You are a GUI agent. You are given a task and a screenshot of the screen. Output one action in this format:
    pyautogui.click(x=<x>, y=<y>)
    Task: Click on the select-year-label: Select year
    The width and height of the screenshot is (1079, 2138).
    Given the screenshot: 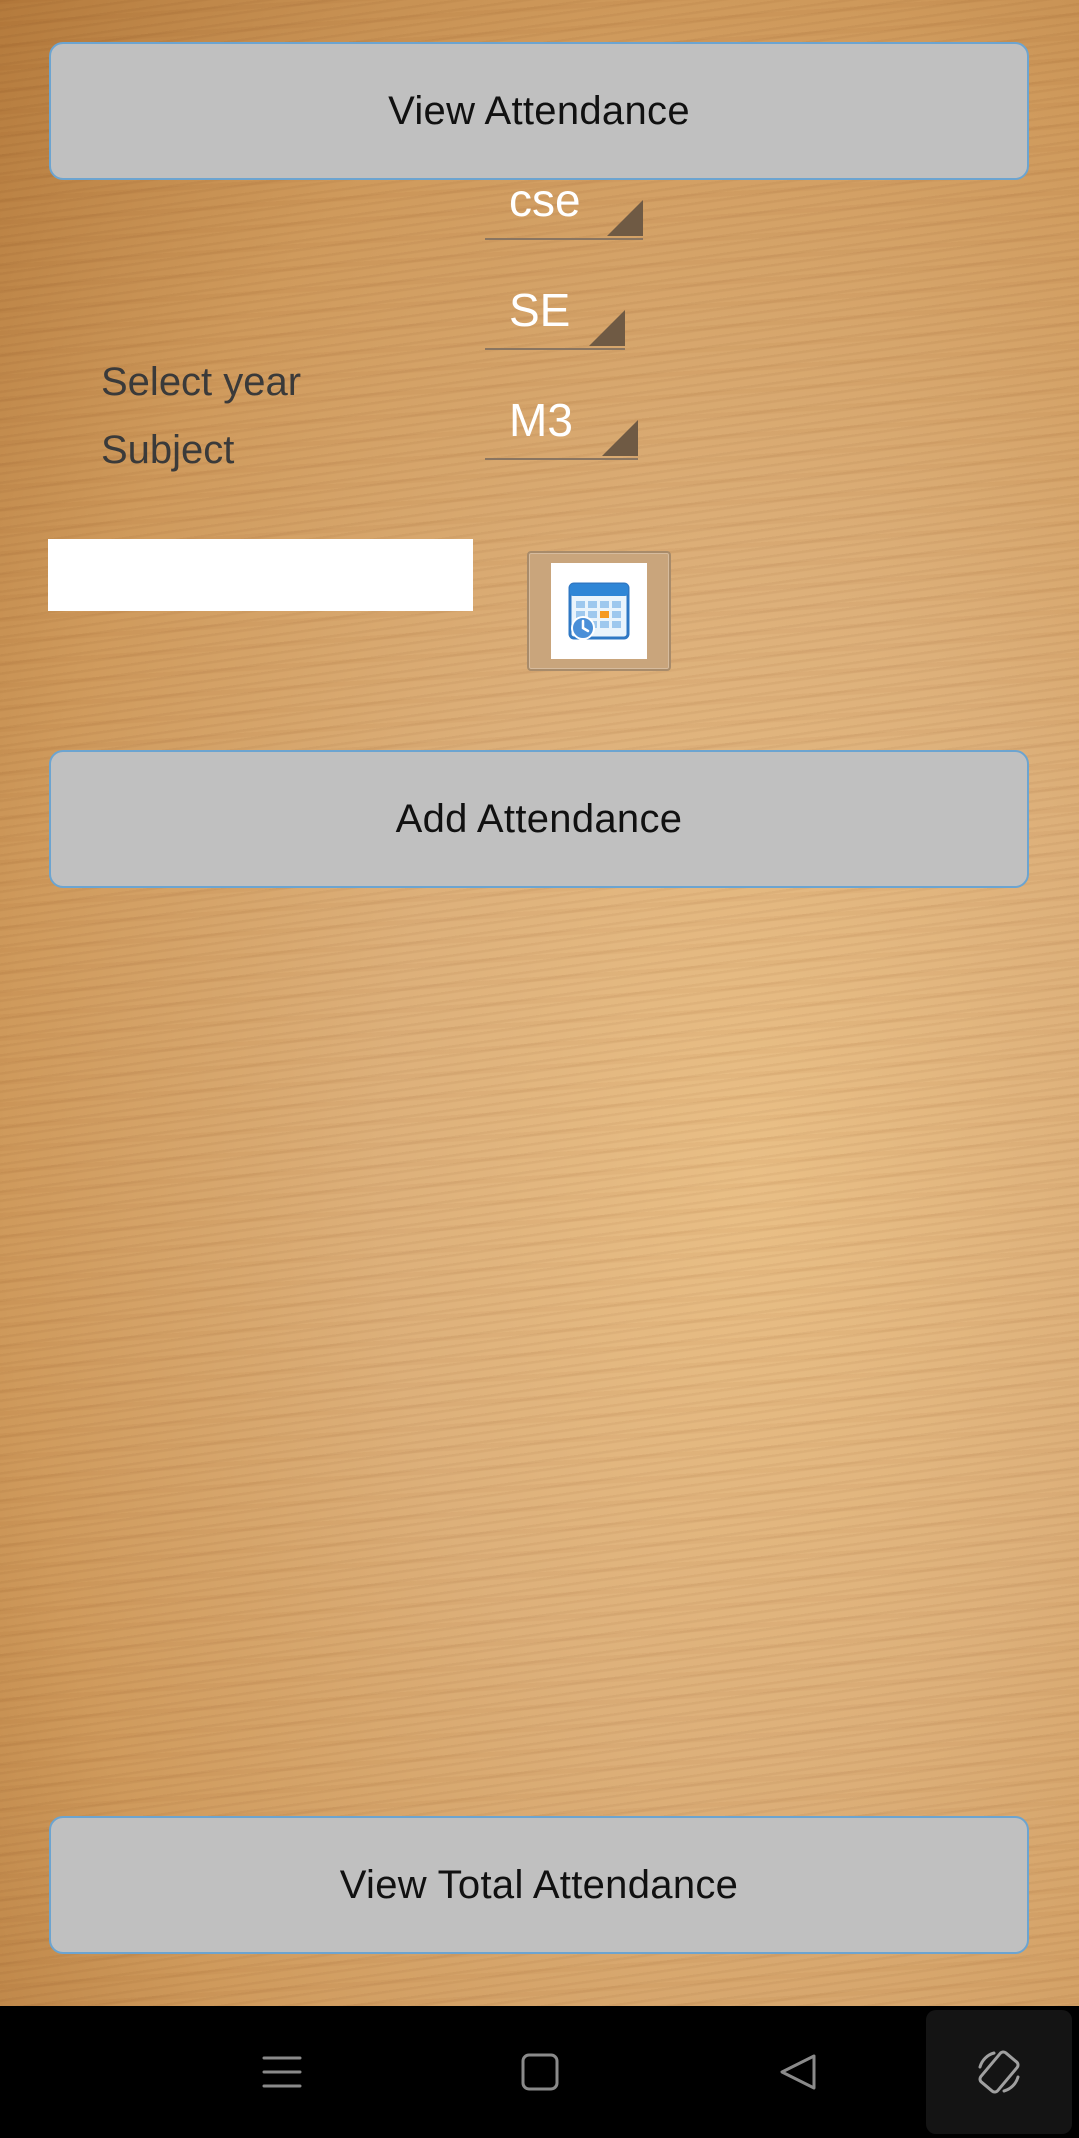 What is the action you would take?
    pyautogui.click(x=201, y=382)
    